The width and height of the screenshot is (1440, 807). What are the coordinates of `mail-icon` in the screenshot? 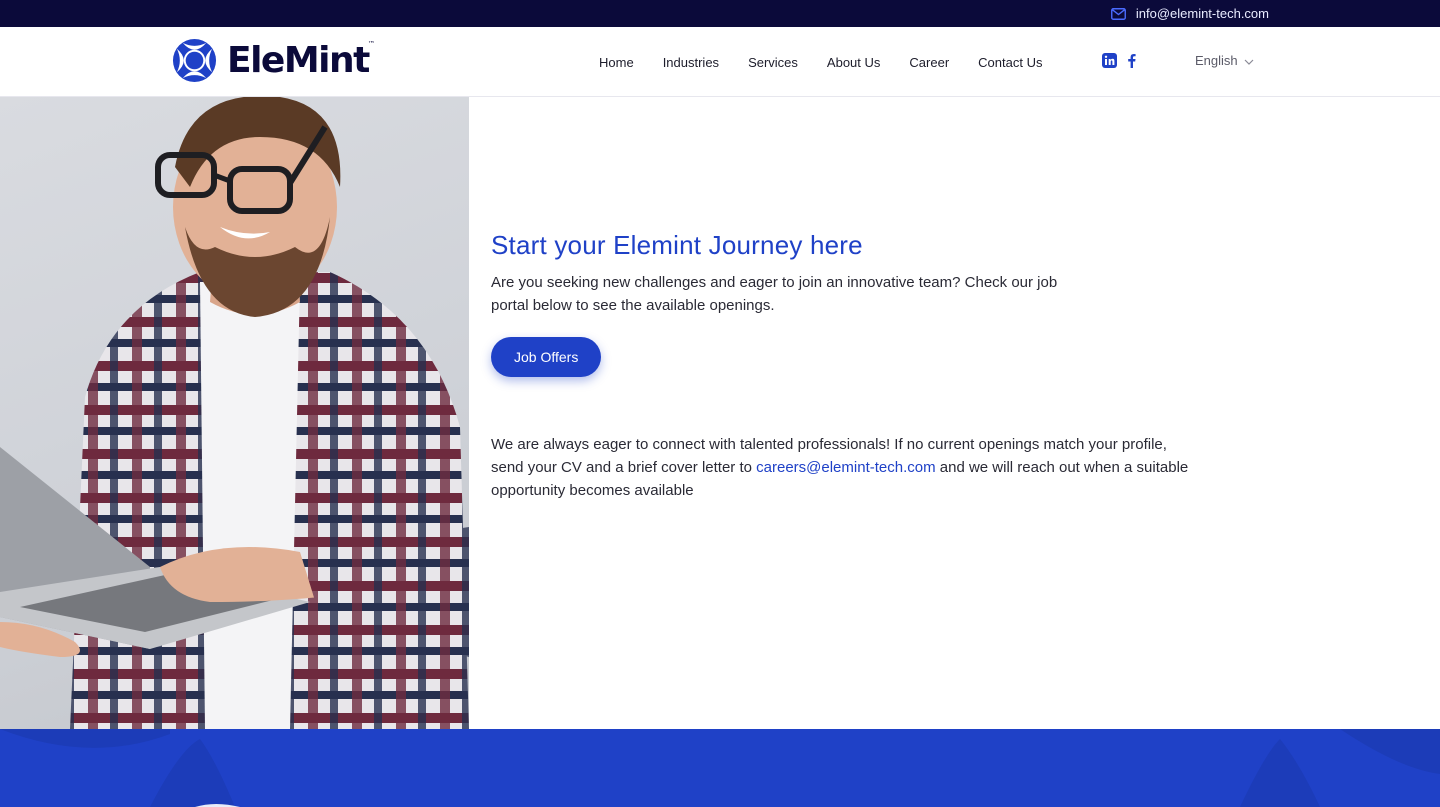 It's located at (1118, 13).